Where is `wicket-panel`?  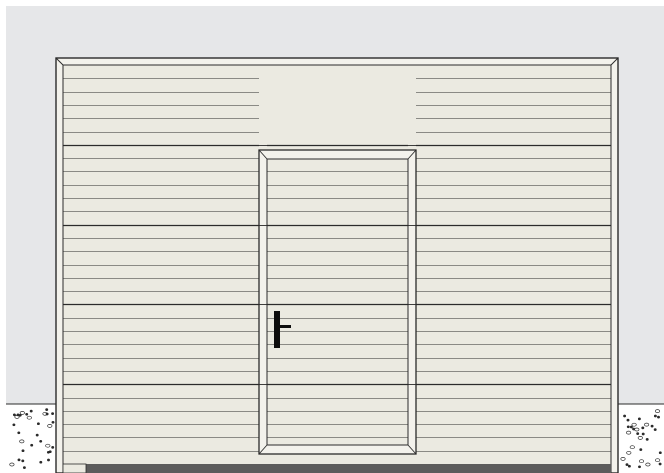
wicket-panel is located at coordinates (337, 302).